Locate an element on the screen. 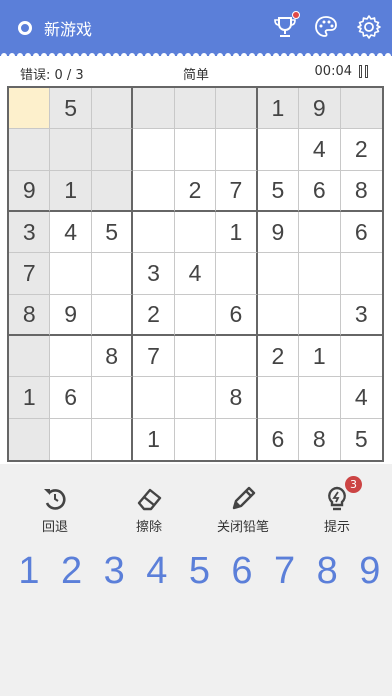  board-cell-r6c6: 6 is located at coordinates (237, 315).